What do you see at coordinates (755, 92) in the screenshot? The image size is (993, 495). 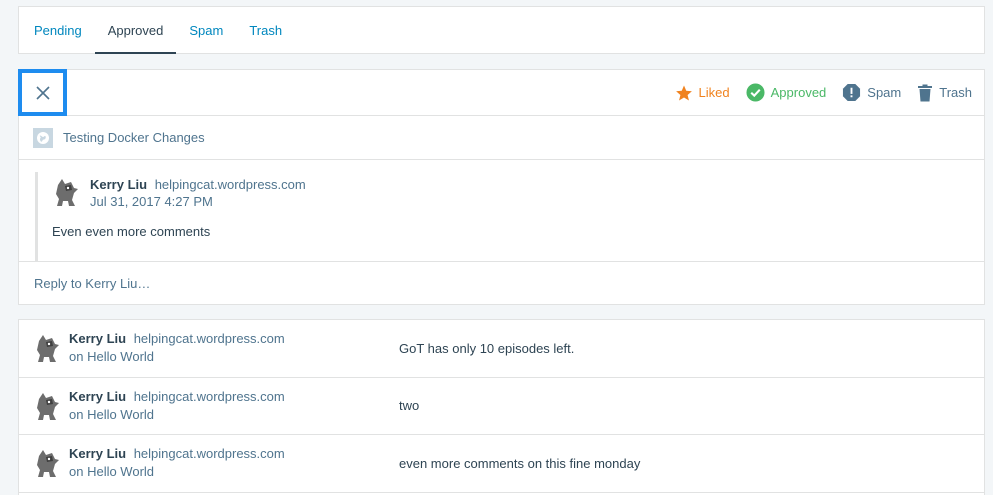 I see `checkmark-circle-icon` at bounding box center [755, 92].